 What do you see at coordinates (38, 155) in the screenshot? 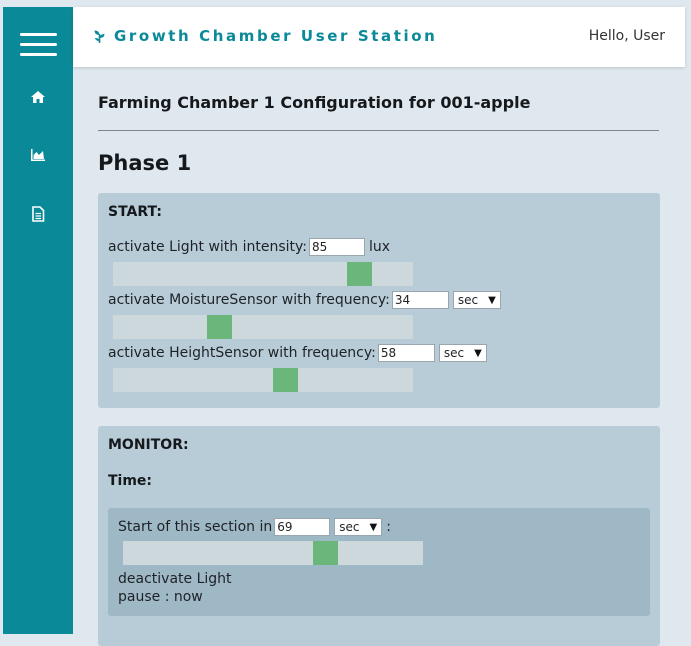
I see `chart-icon` at bounding box center [38, 155].